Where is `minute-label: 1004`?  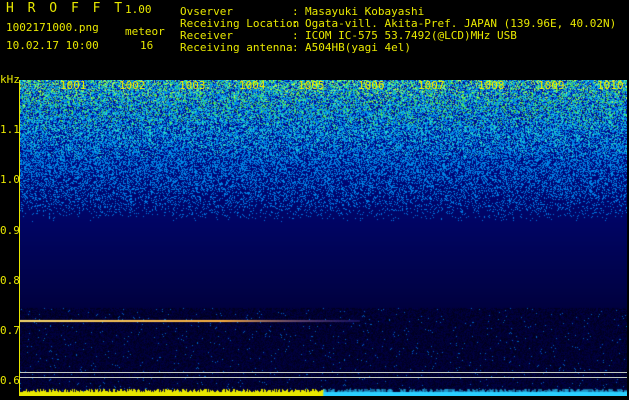 minute-label: 1004 is located at coordinates (252, 85).